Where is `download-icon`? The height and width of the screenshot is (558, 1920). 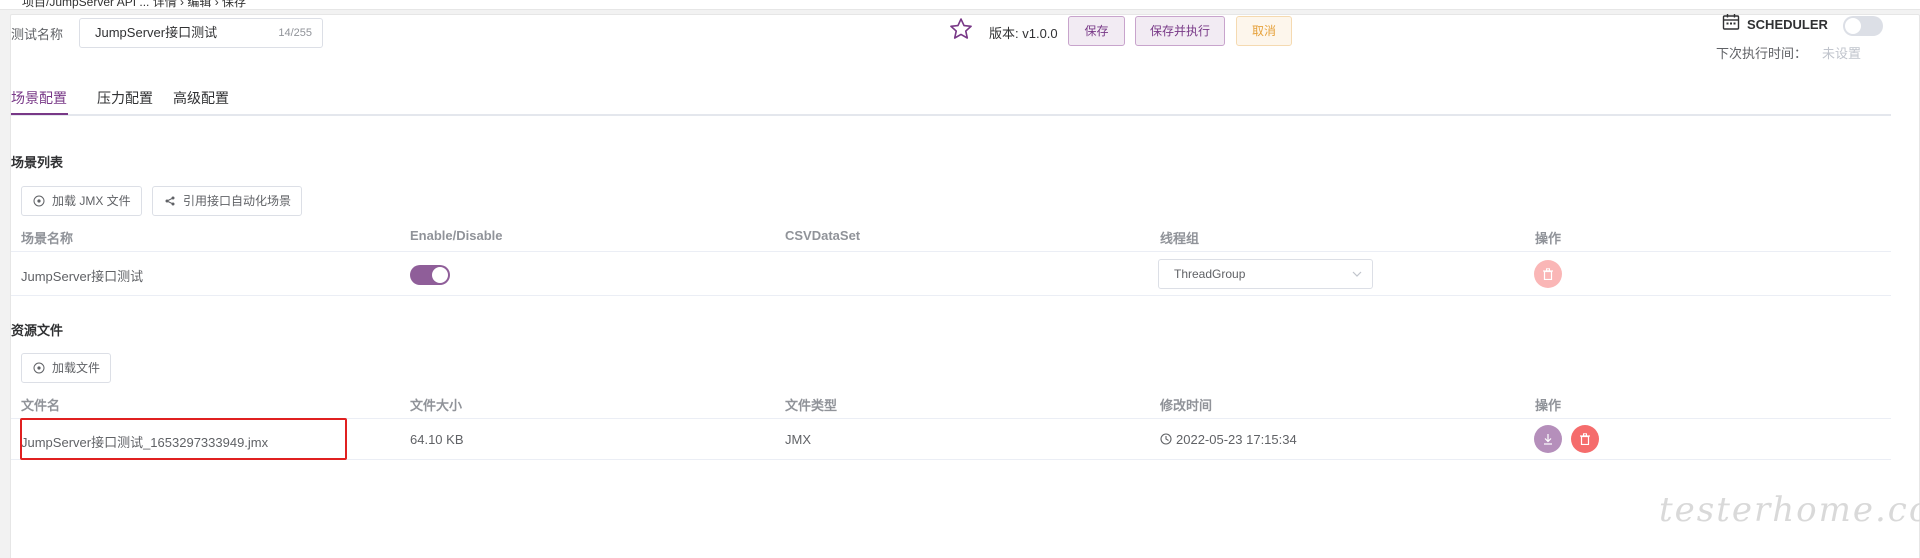
download-icon is located at coordinates (1548, 439).